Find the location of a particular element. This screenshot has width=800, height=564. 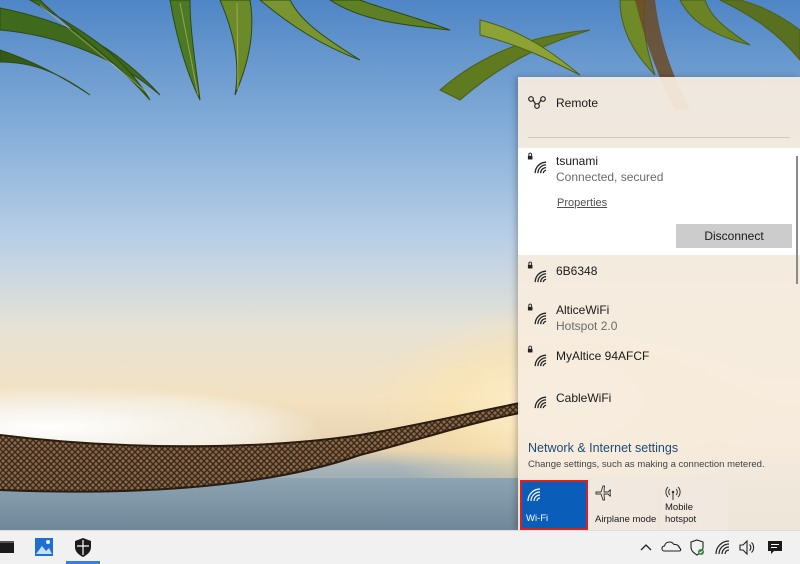

properties-link: Properties is located at coordinates (582, 203).